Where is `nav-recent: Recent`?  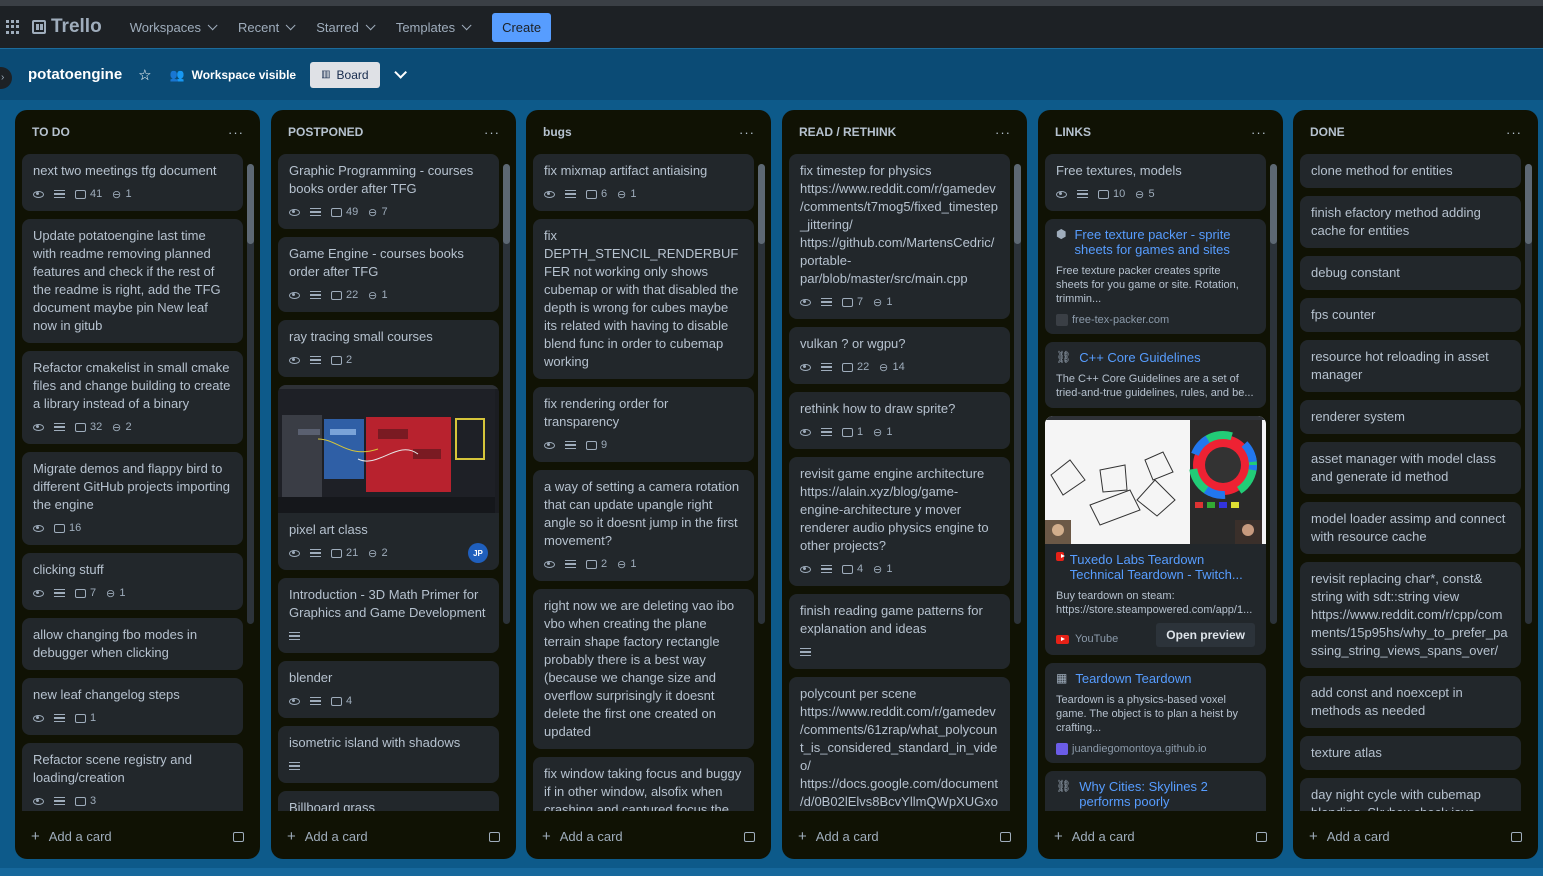 nav-recent: Recent is located at coordinates (265, 27).